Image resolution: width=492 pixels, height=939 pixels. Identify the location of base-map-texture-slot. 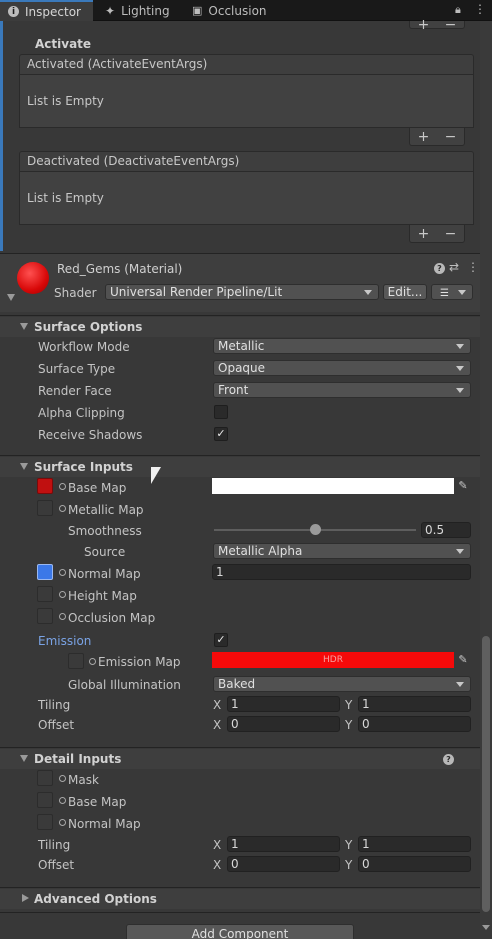
(45, 486).